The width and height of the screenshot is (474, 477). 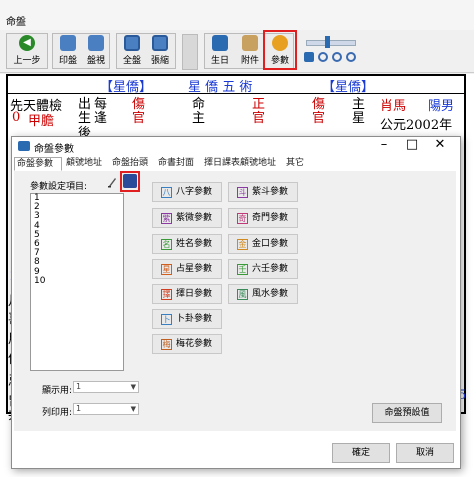 What do you see at coordinates (351, 57) in the screenshot?
I see `zoom-reset-icon` at bounding box center [351, 57].